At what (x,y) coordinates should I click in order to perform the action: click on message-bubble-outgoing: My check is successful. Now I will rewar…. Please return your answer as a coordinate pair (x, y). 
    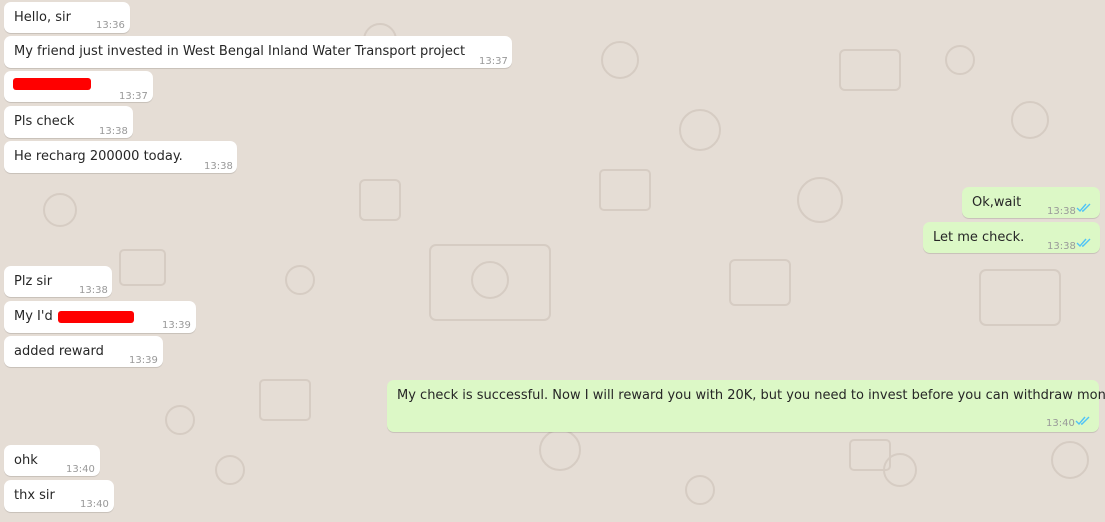
    Looking at the image, I should click on (746, 406).